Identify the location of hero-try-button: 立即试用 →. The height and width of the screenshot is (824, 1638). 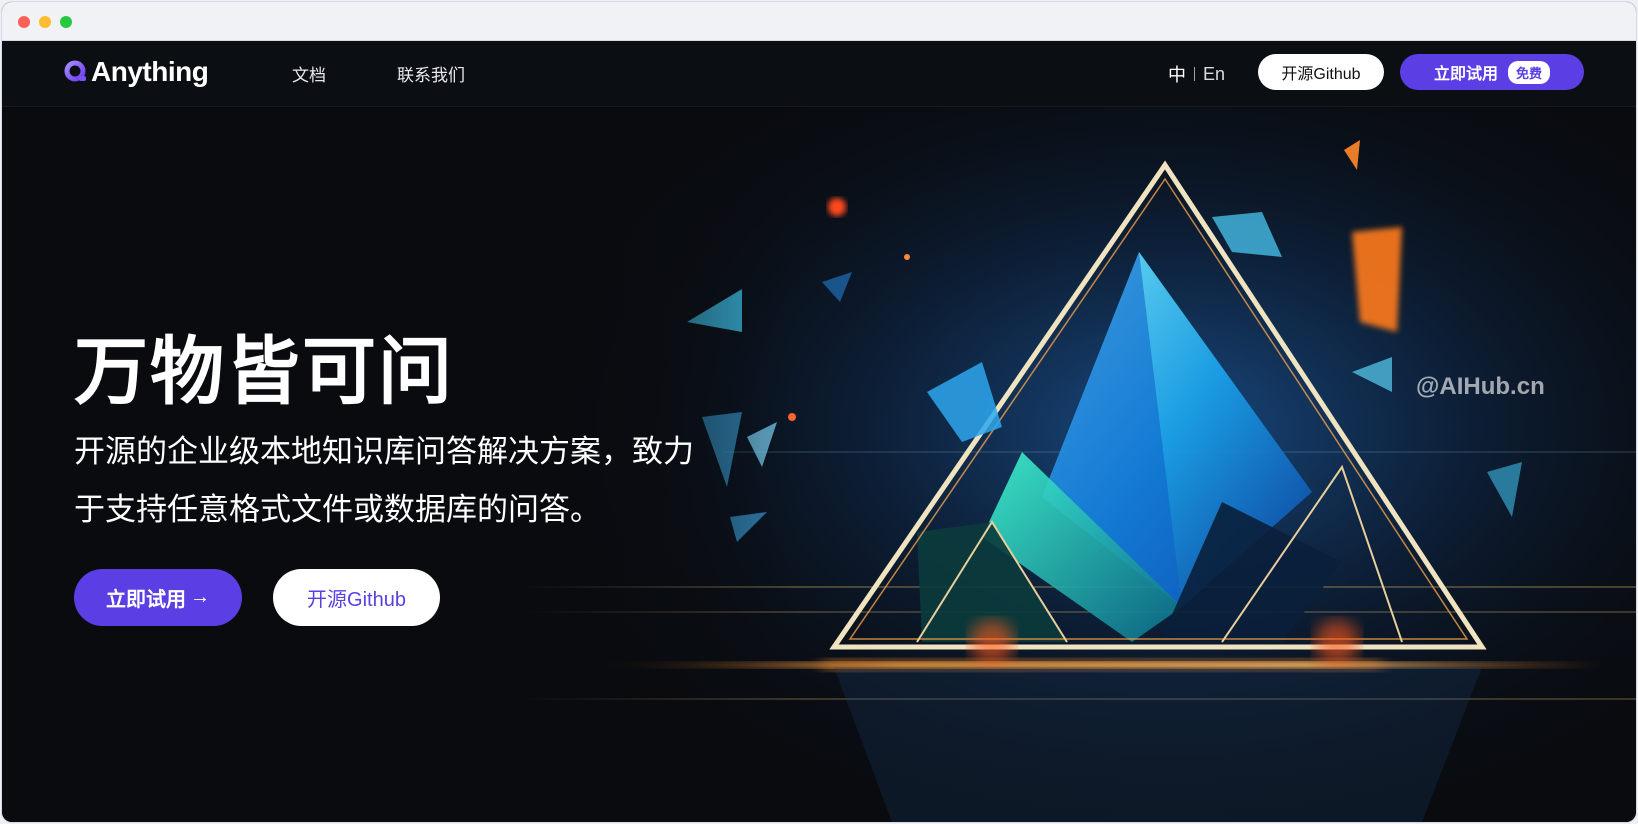
(158, 597).